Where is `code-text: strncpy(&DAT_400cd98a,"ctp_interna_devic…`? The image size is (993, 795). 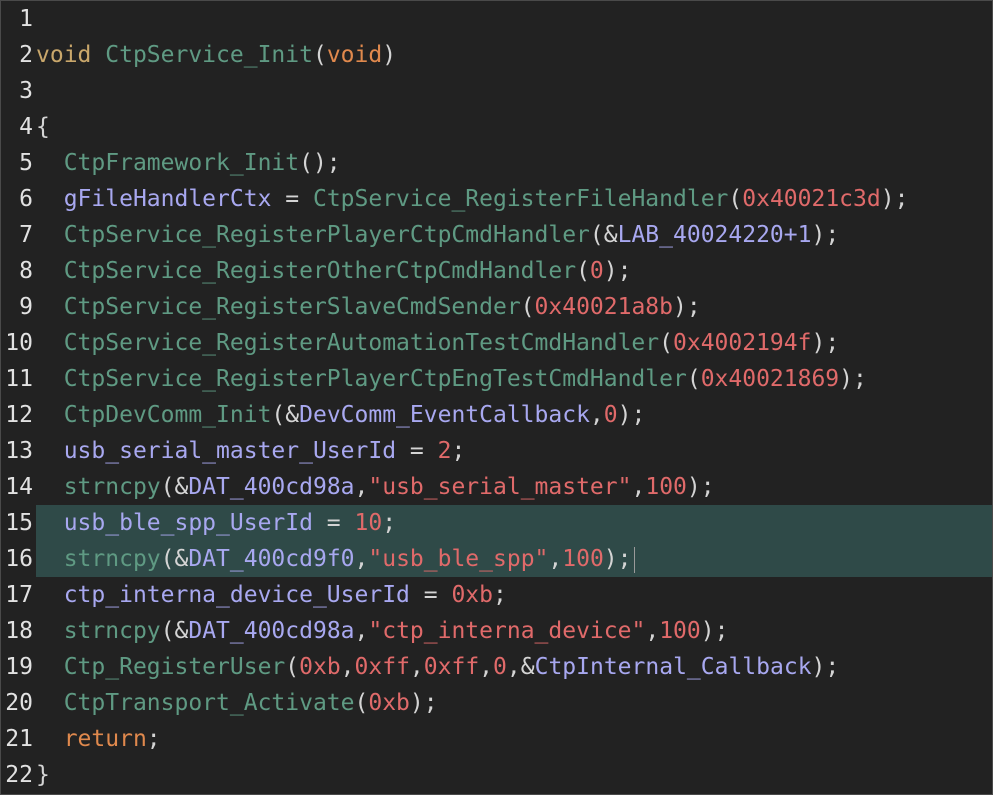
code-text: strncpy(&DAT_400cd98a,"ctp_interna_devic… is located at coordinates (382, 631).